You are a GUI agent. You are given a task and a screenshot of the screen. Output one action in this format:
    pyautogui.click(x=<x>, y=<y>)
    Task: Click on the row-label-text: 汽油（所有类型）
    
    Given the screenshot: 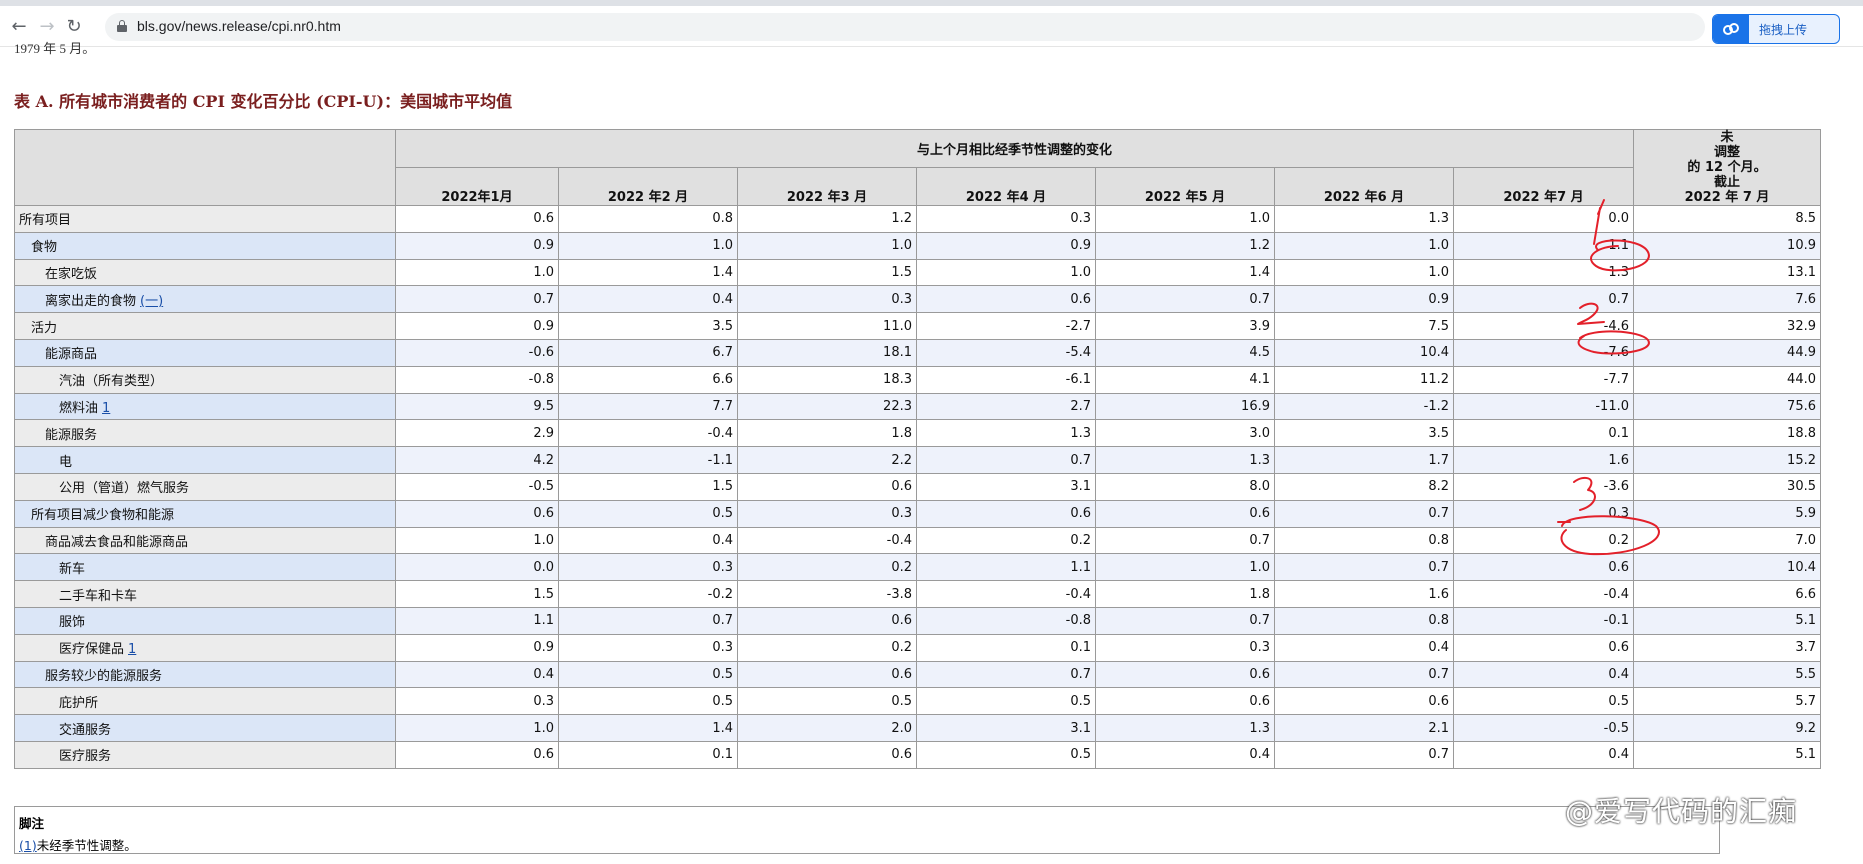 What is the action you would take?
    pyautogui.click(x=111, y=382)
    